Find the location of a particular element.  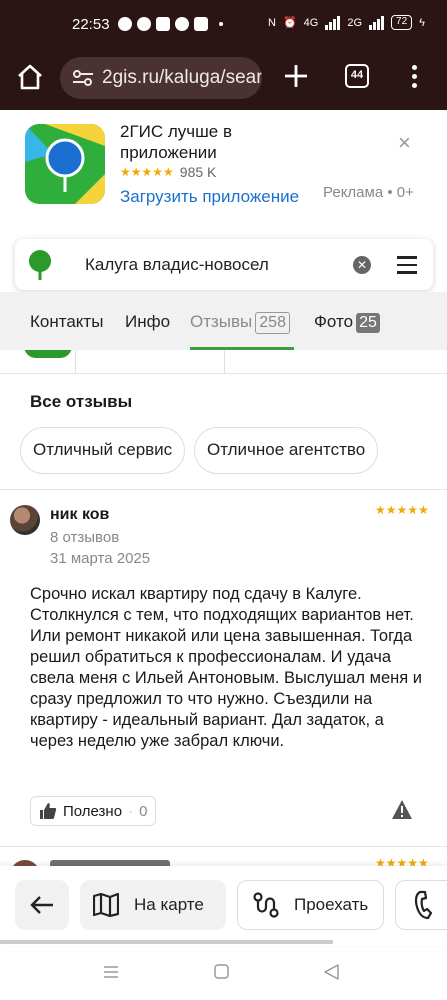

photos-count-badge: 25 is located at coordinates (368, 323).